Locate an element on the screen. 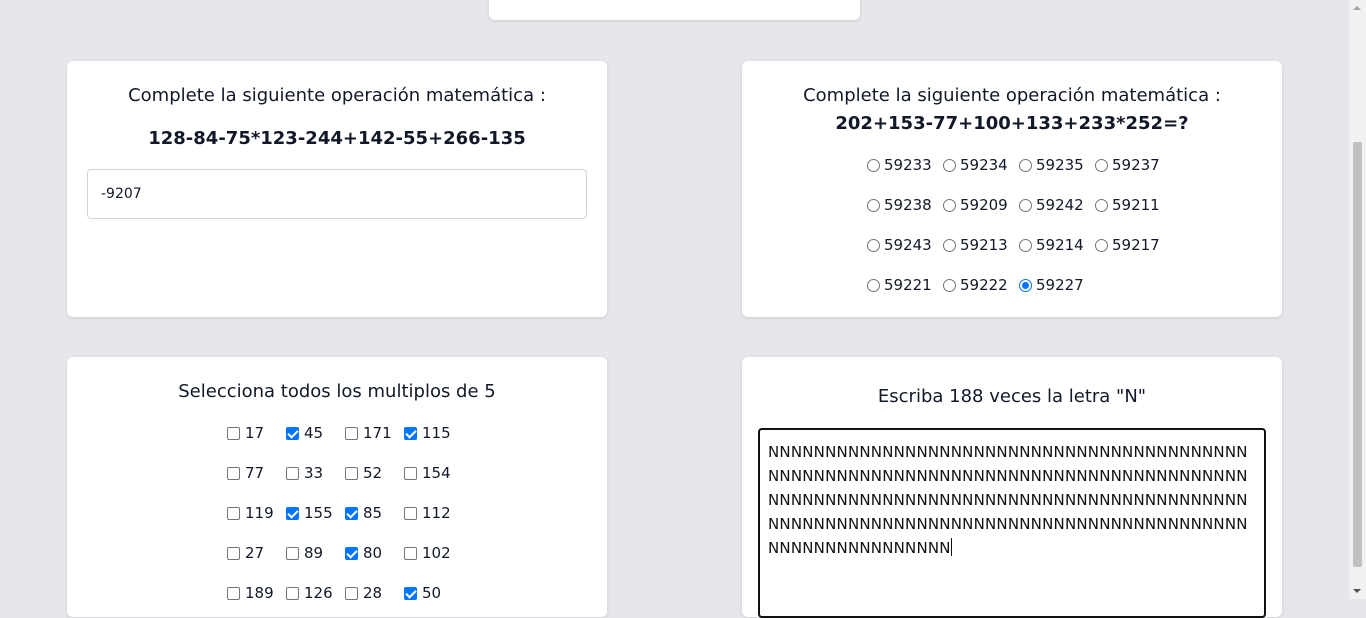  option-label: 45 is located at coordinates (314, 433).